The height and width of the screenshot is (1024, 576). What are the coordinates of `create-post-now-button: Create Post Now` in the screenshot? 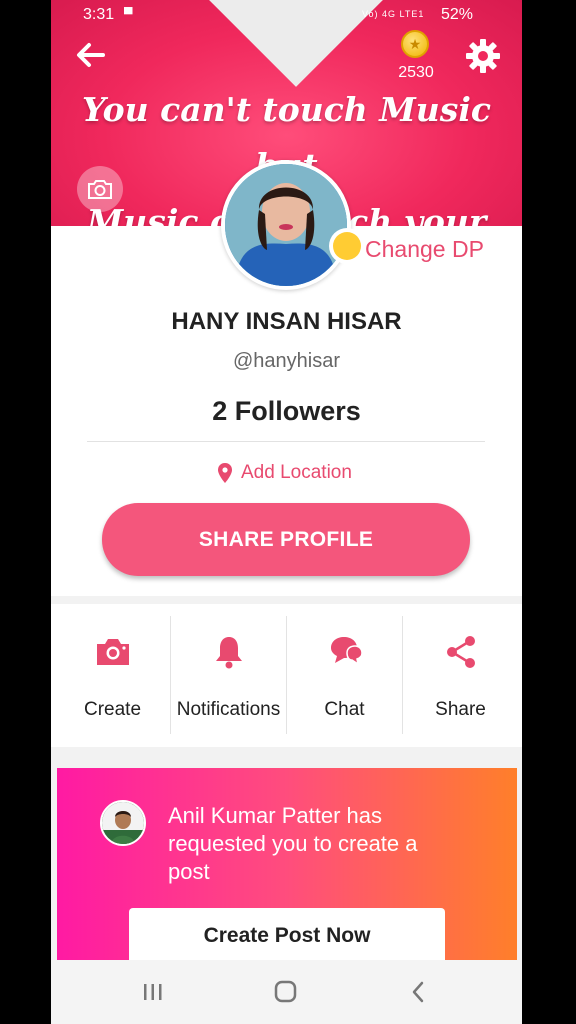 It's located at (287, 937).